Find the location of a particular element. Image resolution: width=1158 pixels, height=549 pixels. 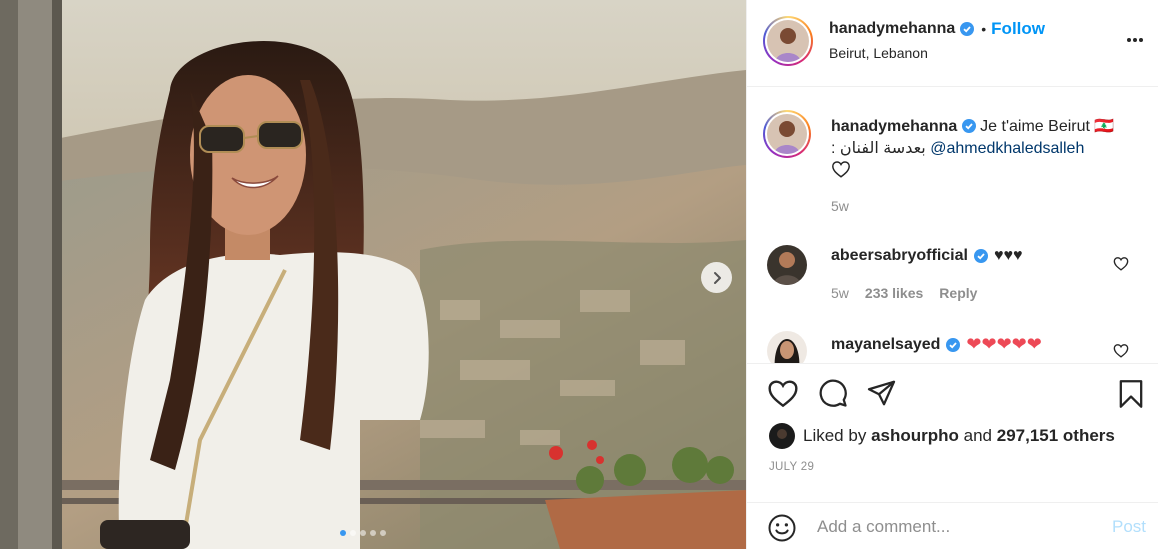

likes-summary: Liked by ashourpho and 297,151 others is located at coordinates (942, 436).